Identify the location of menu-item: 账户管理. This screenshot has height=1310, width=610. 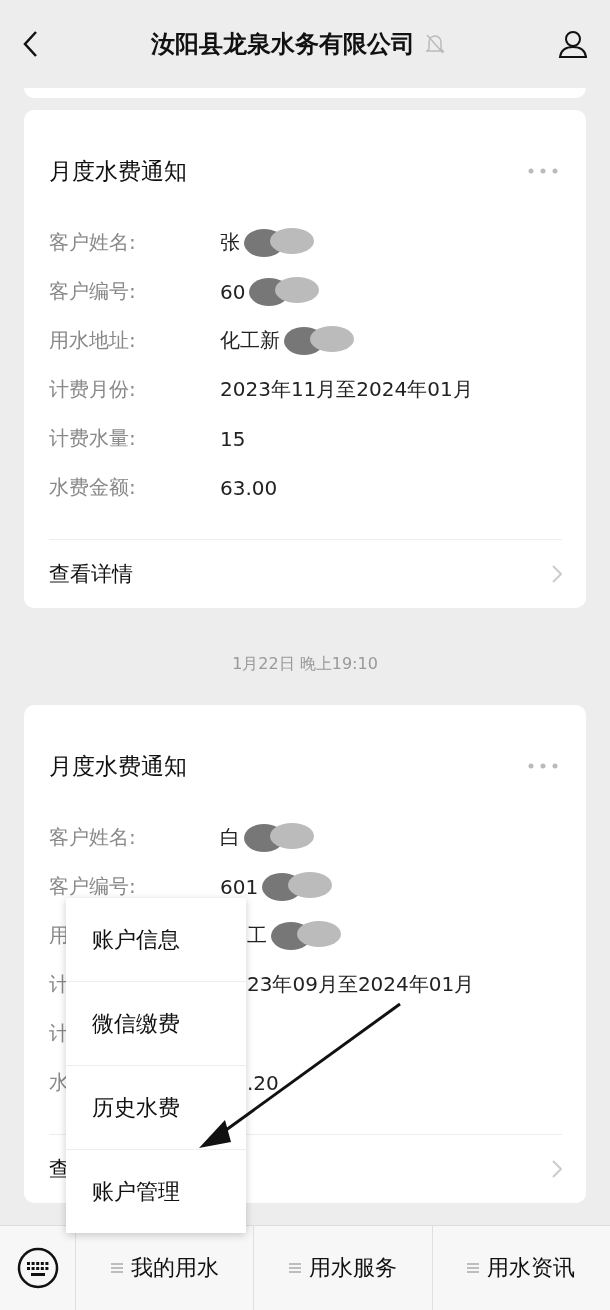
(156, 1191).